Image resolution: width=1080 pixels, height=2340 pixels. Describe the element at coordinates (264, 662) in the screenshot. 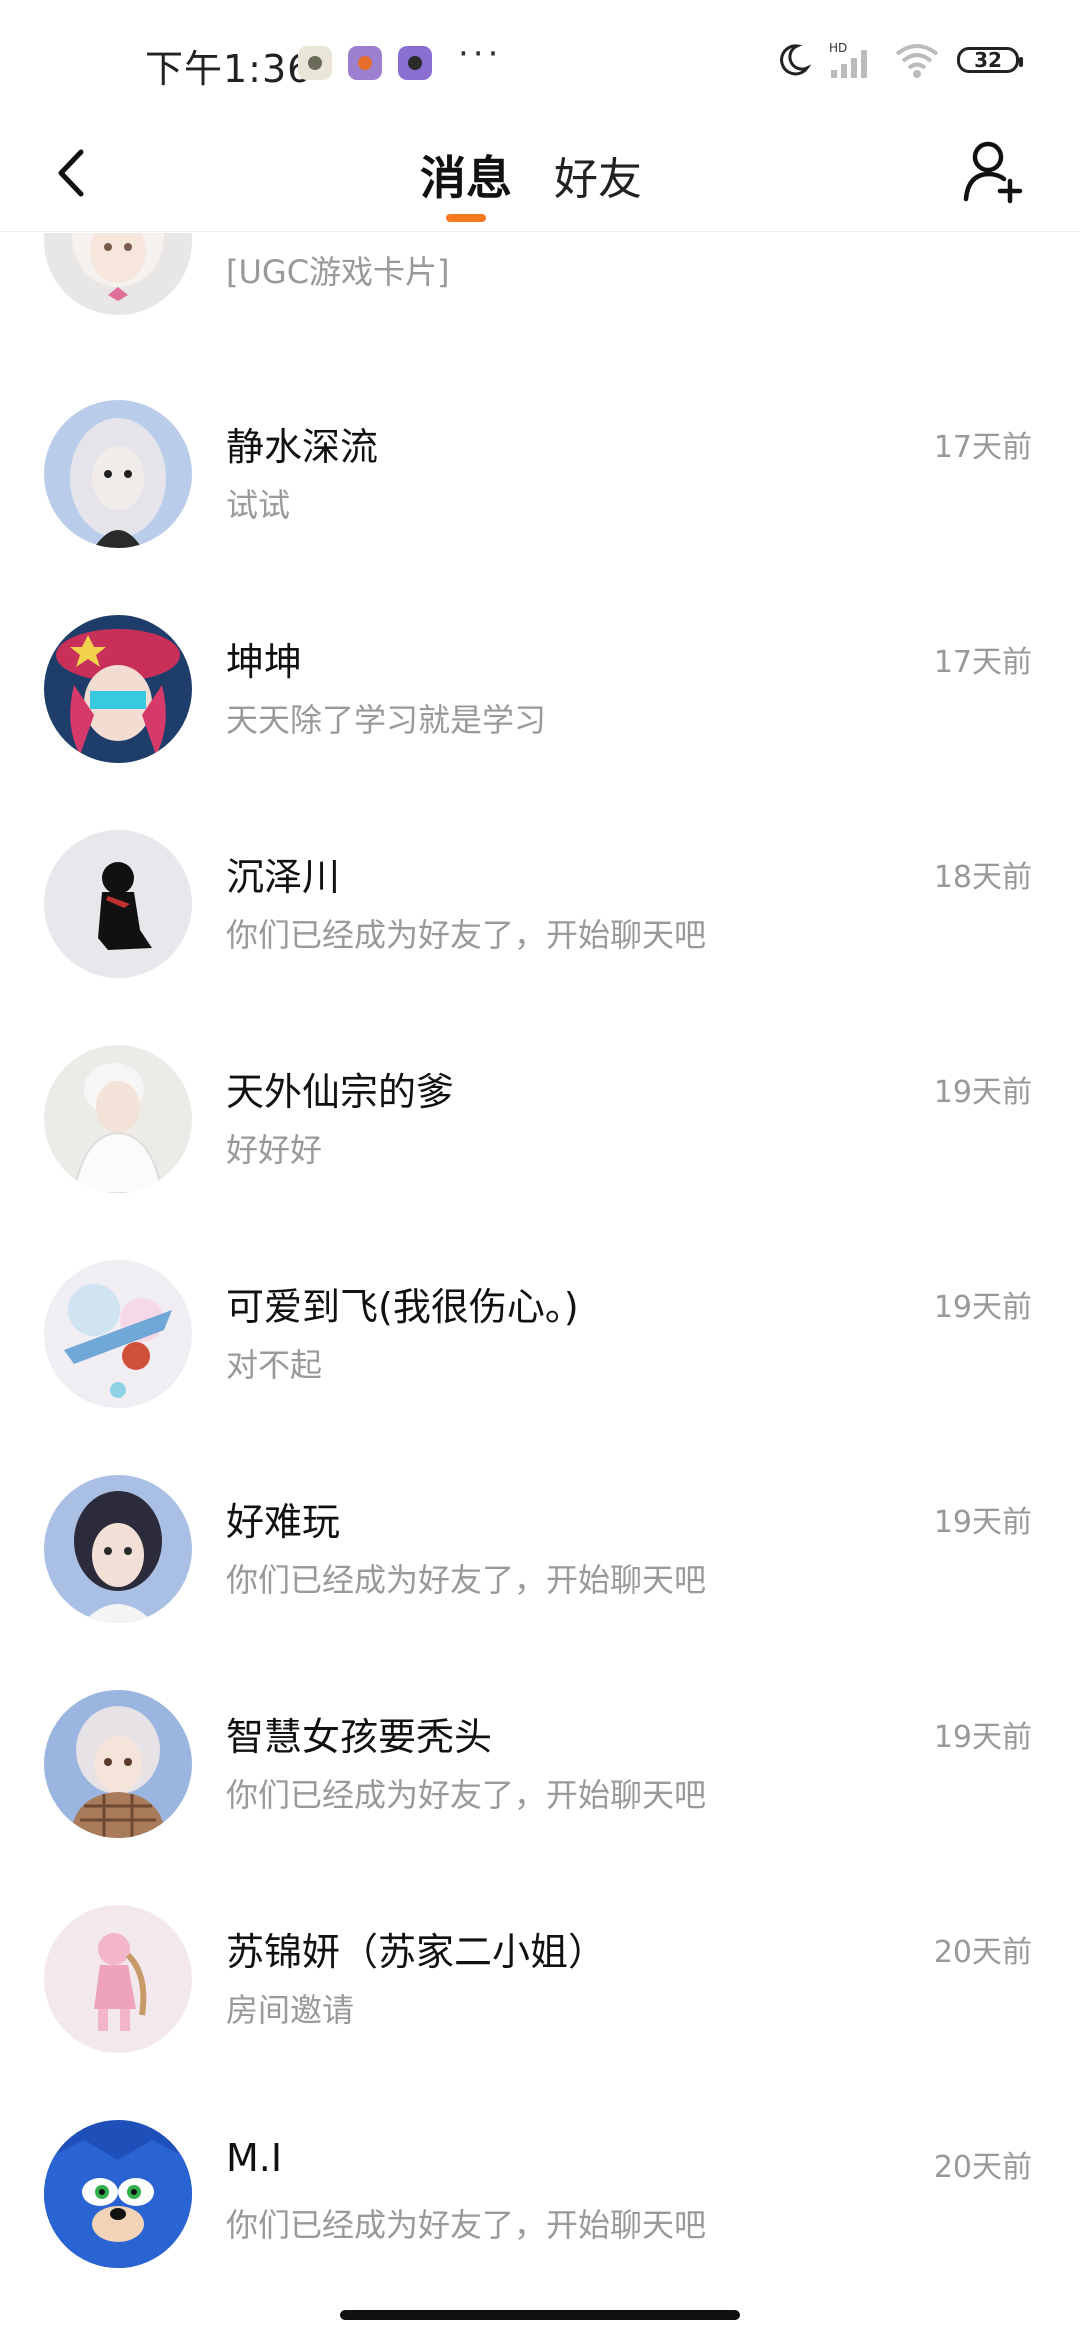

I see `contact-name: 坤坤` at that location.